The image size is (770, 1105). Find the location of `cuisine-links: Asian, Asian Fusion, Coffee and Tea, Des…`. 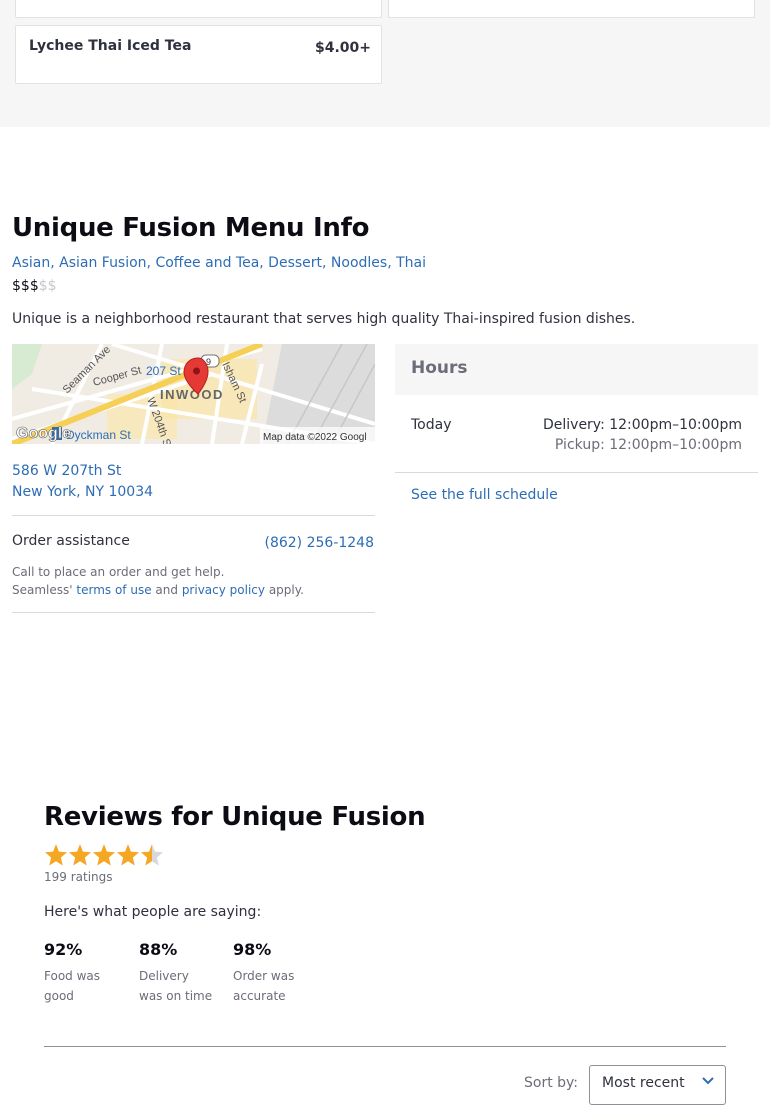

cuisine-links: Asian, Asian Fusion, Coffee and Tea, Des… is located at coordinates (219, 263).